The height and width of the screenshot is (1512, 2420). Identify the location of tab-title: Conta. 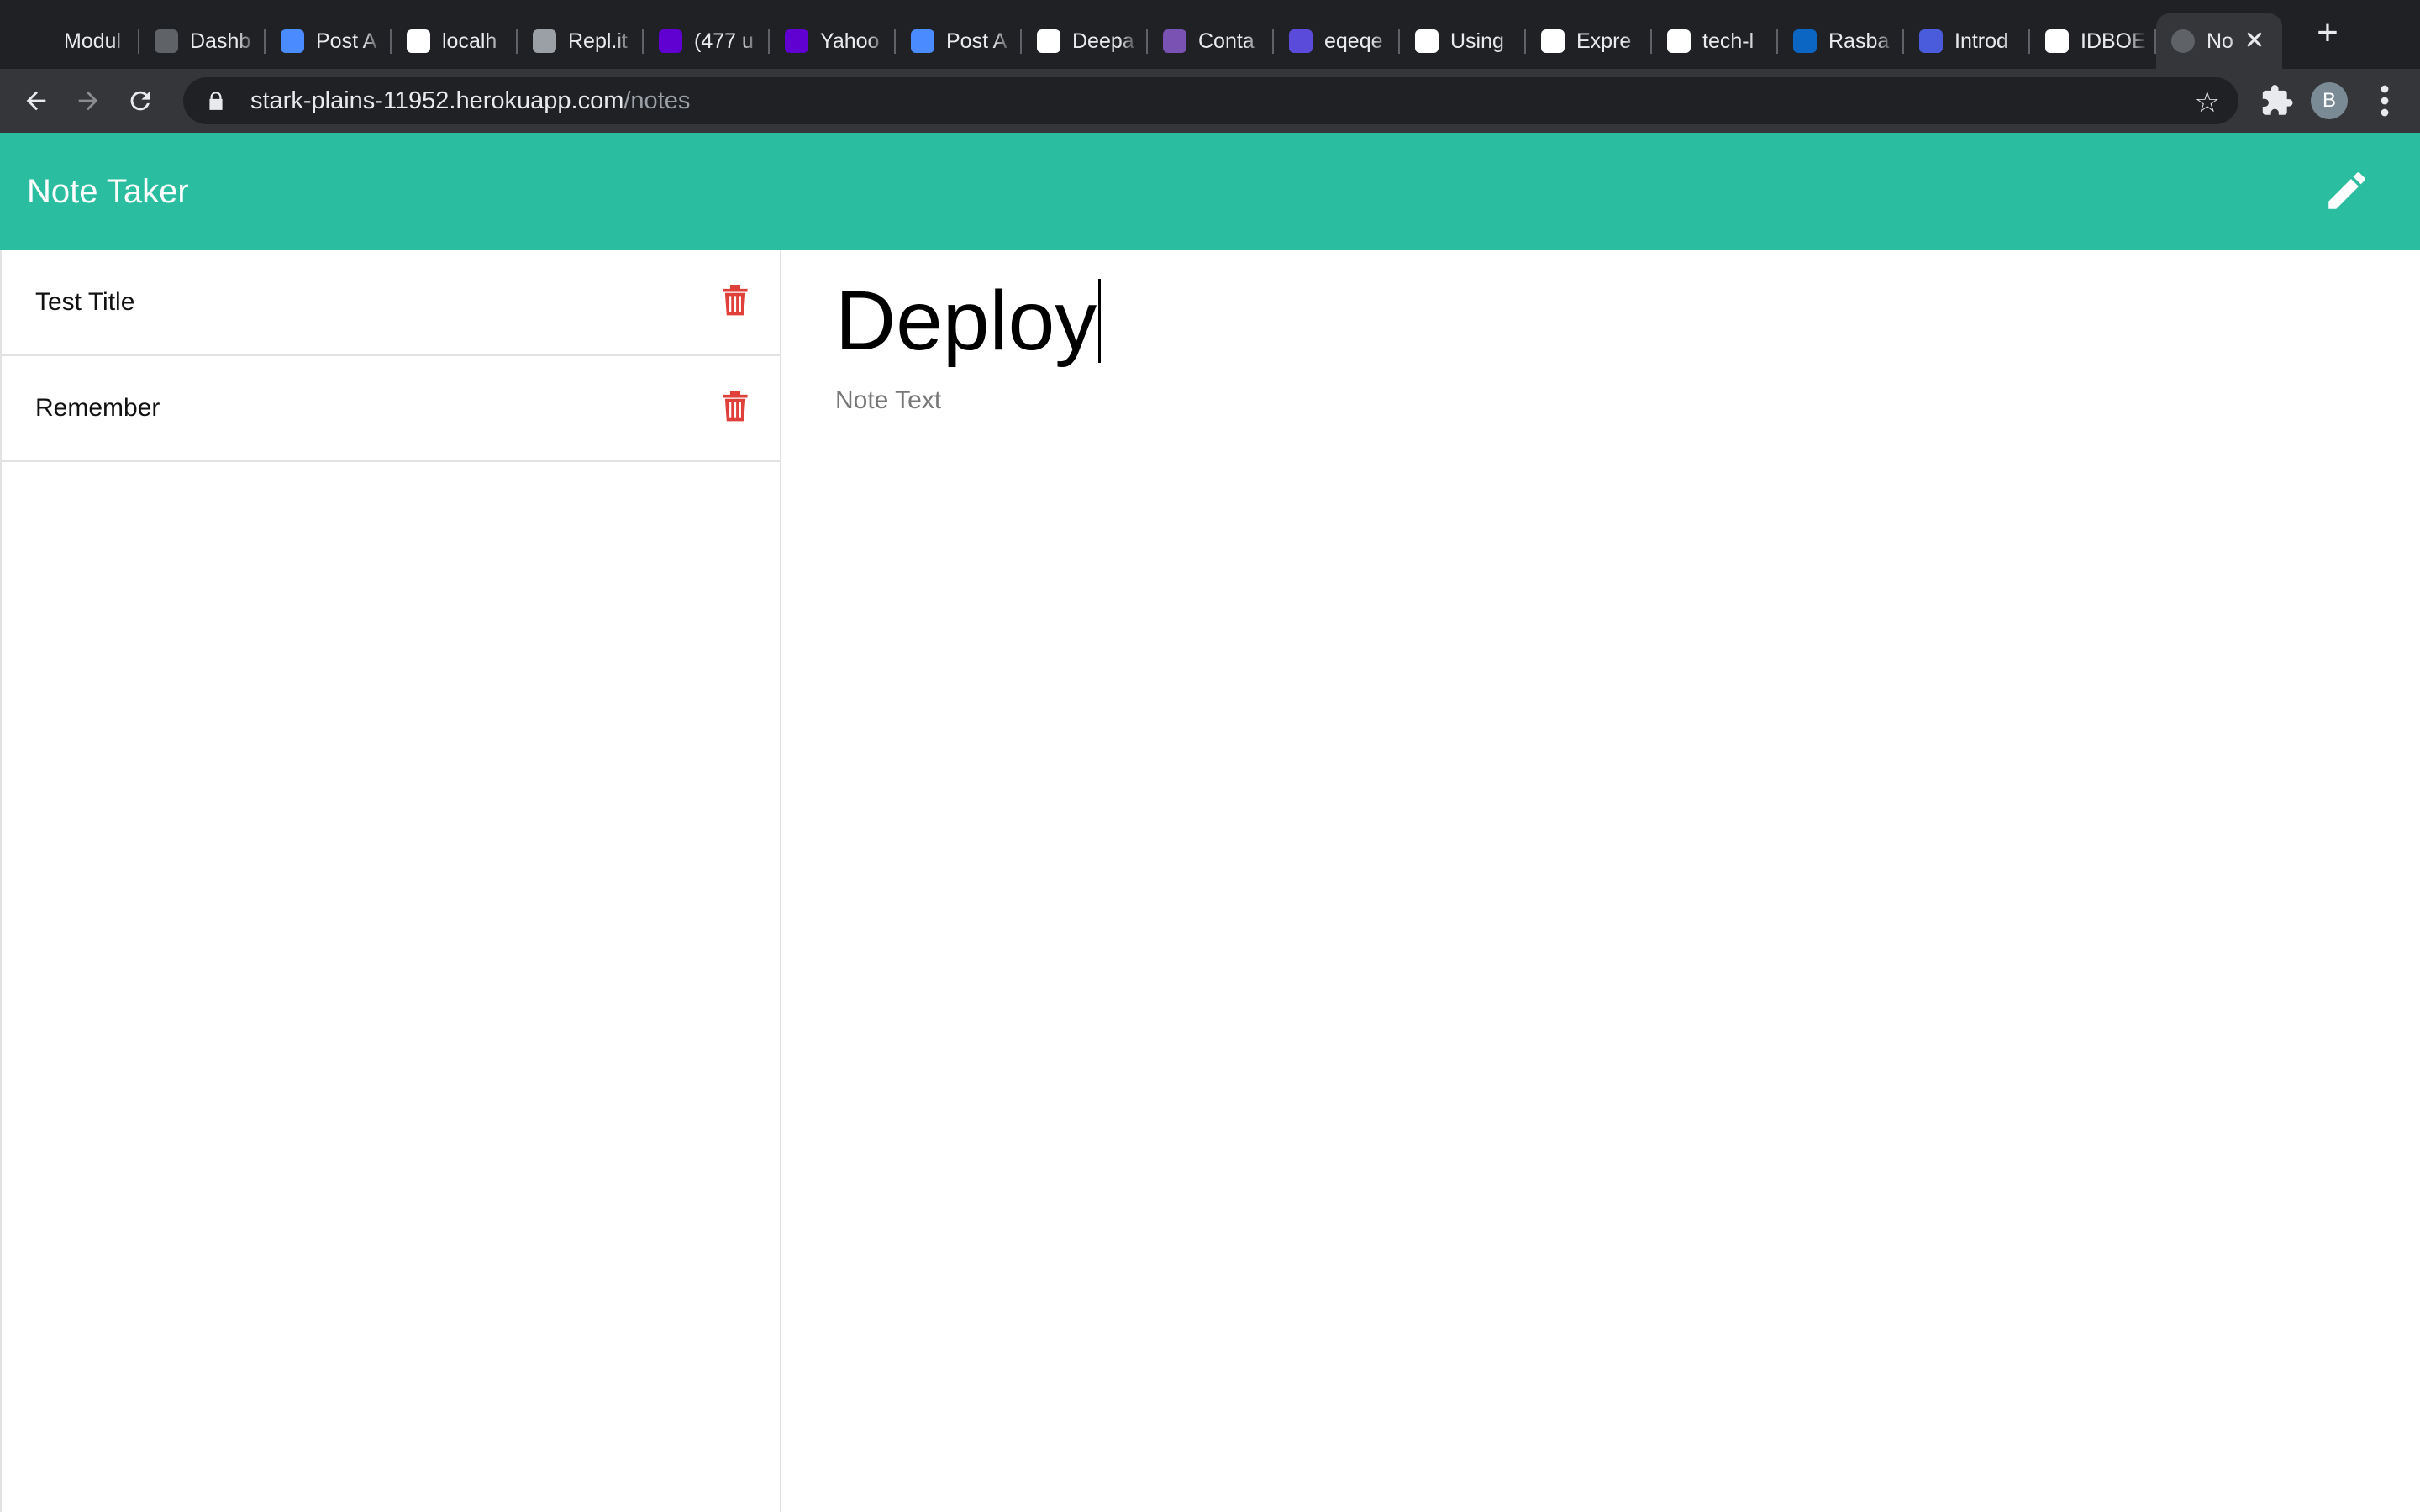
(1226, 41).